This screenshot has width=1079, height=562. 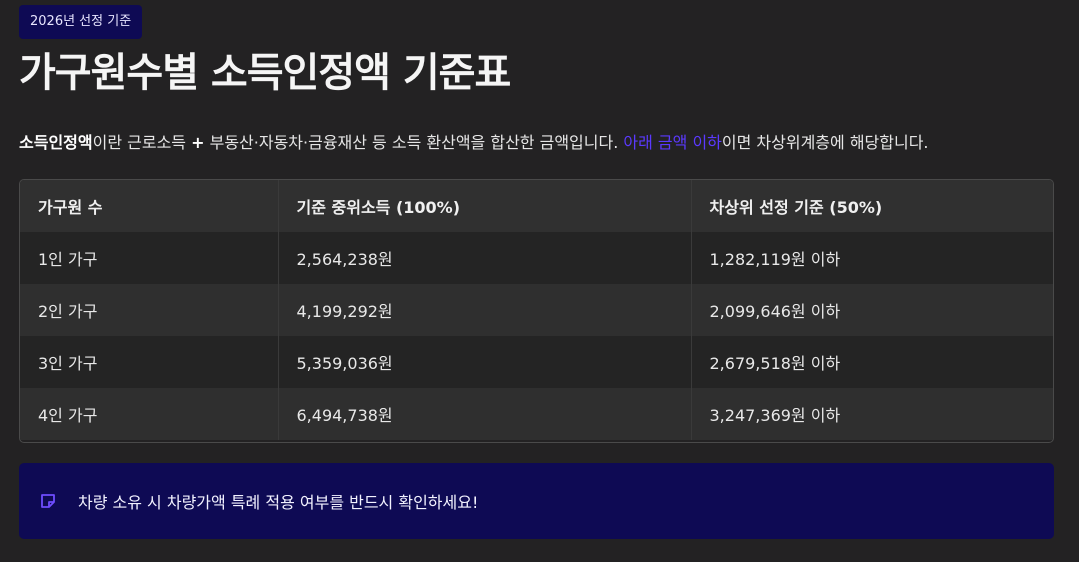 What do you see at coordinates (485, 258) in the screenshot?
I see `cell-median-income: 2,564,238원` at bounding box center [485, 258].